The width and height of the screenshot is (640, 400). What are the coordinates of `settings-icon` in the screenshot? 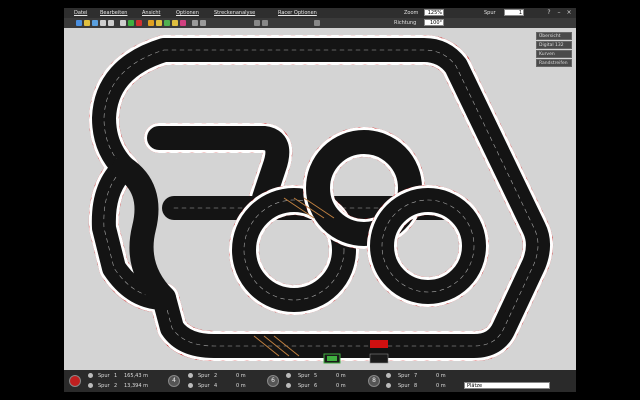 It's located at (317, 23).